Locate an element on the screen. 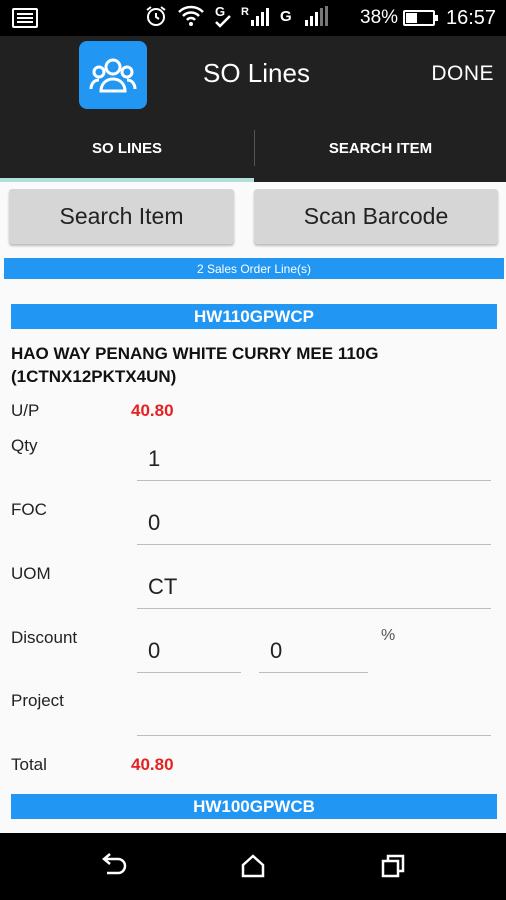 The width and height of the screenshot is (506, 900). clock: 16:57 is located at coordinates (471, 18).